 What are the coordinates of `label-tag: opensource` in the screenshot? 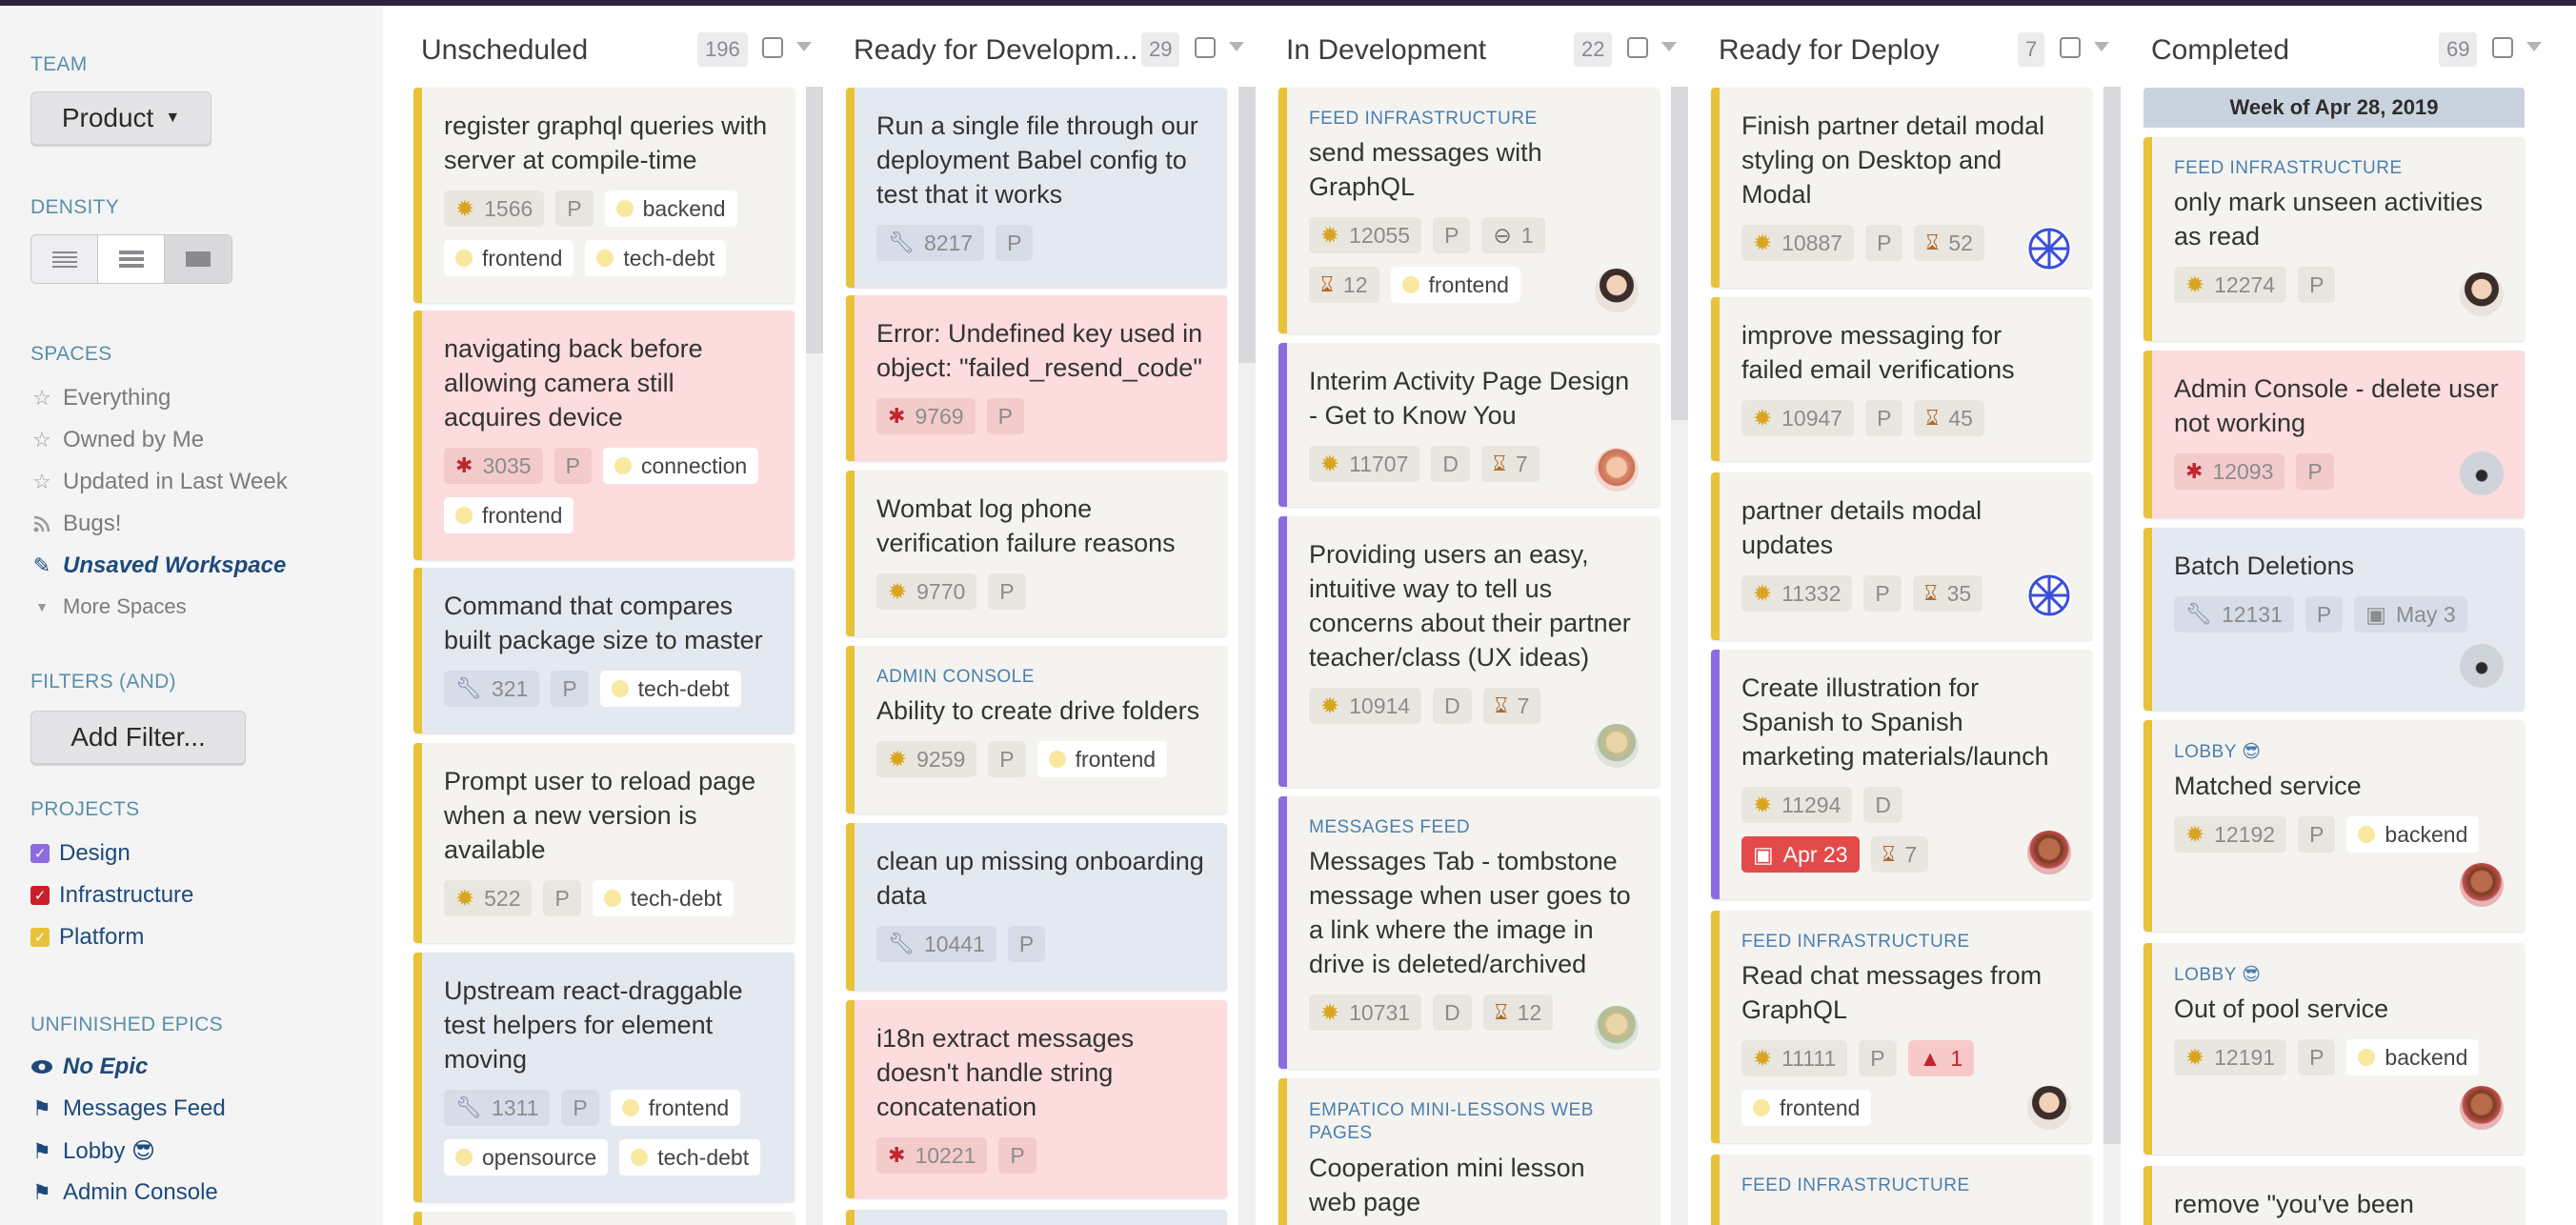 It's located at (527, 1157).